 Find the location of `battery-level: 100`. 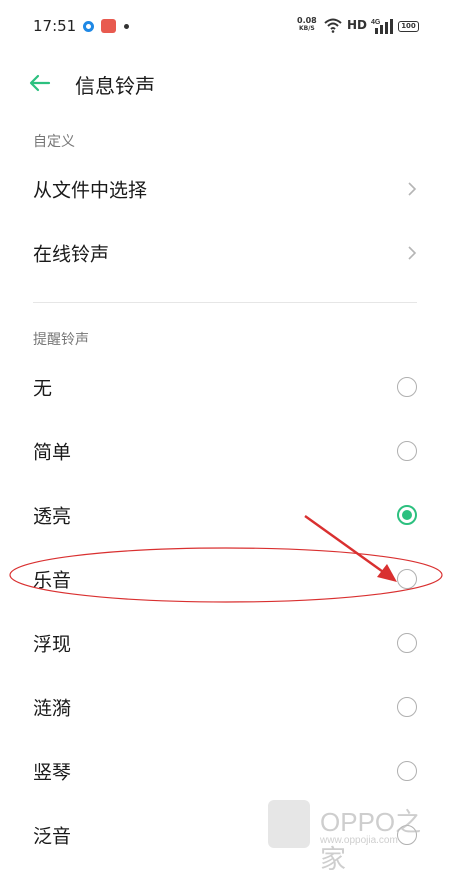

battery-level: 100 is located at coordinates (408, 26).